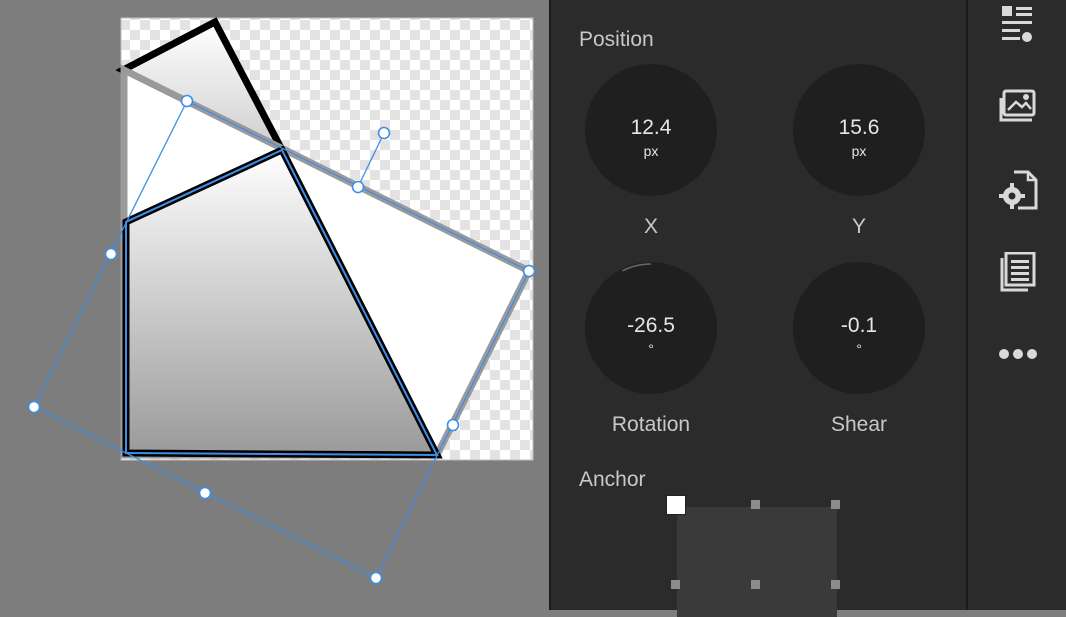 The width and height of the screenshot is (1066, 617). I want to click on x-unit: px, so click(651, 151).